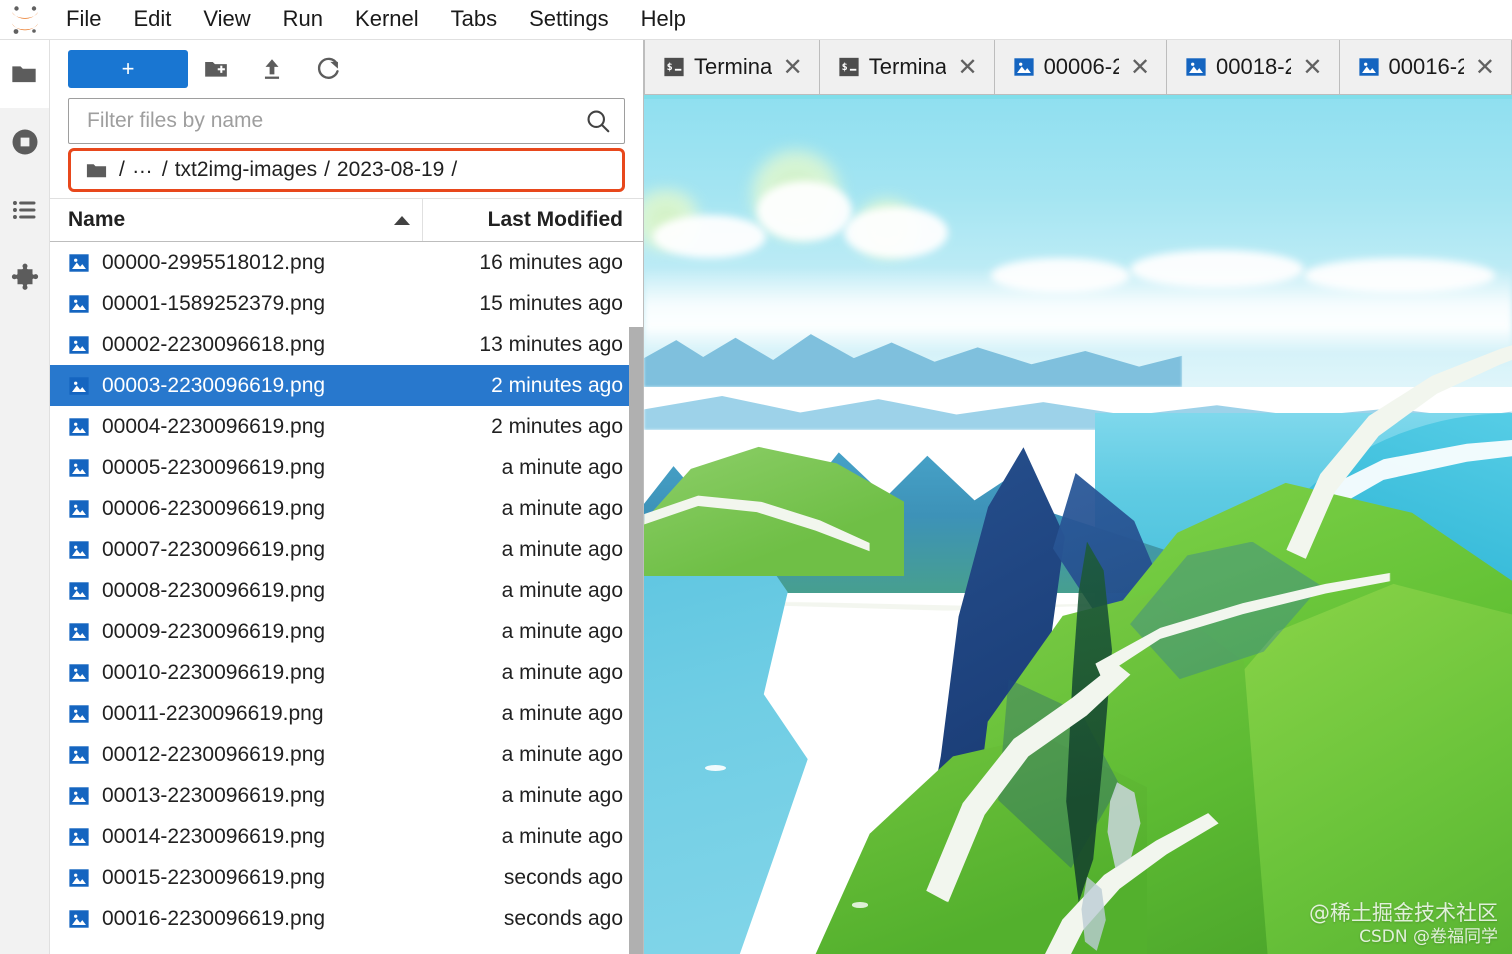 This screenshot has width=1512, height=954. I want to click on tab-00018-2: 00018-2 ✕, so click(1253, 67).